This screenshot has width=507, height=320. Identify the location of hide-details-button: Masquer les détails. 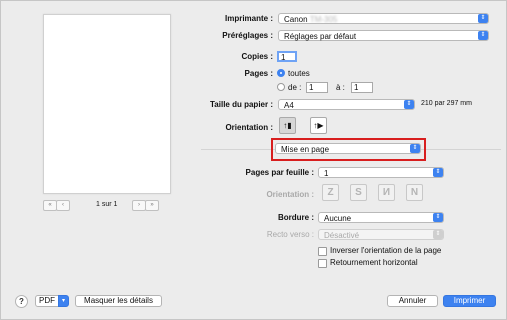
(118, 301).